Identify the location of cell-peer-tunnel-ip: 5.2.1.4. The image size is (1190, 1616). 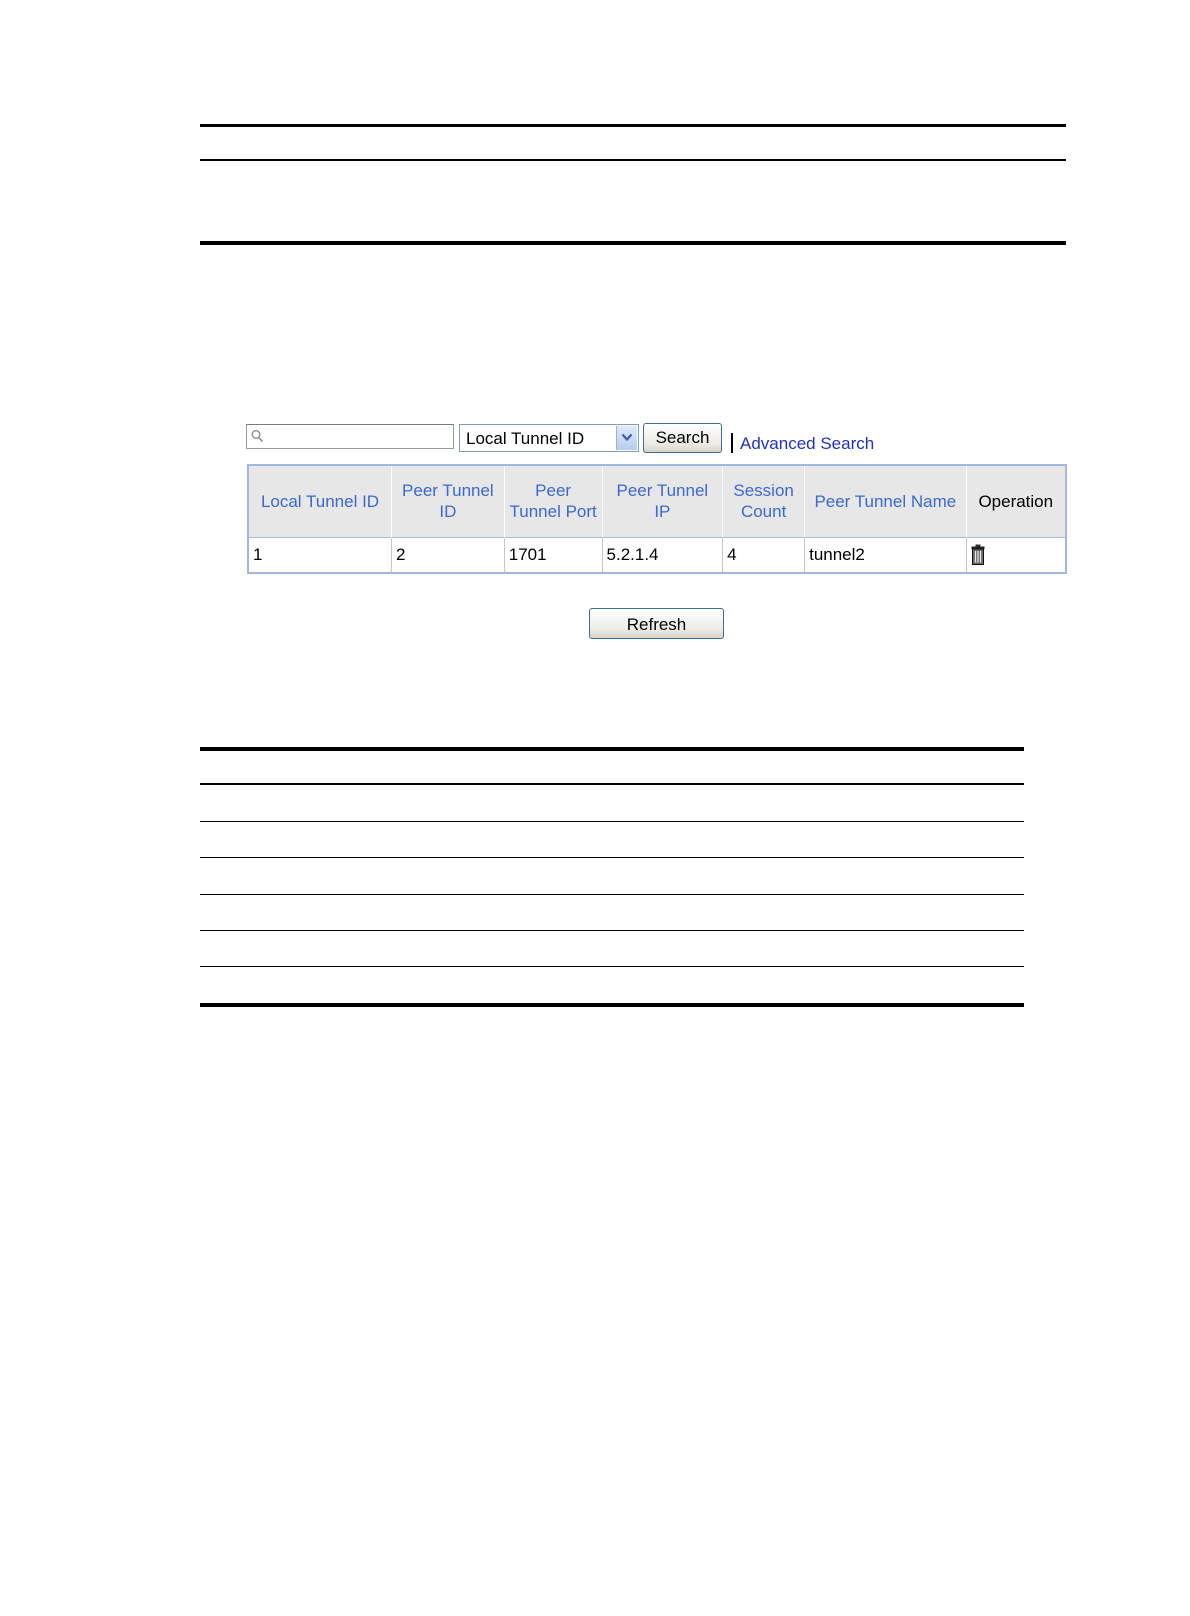
(663, 554).